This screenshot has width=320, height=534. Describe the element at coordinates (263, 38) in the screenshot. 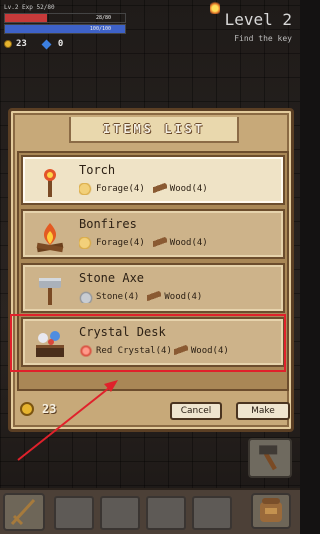

I see `level-objective: Find the key` at that location.